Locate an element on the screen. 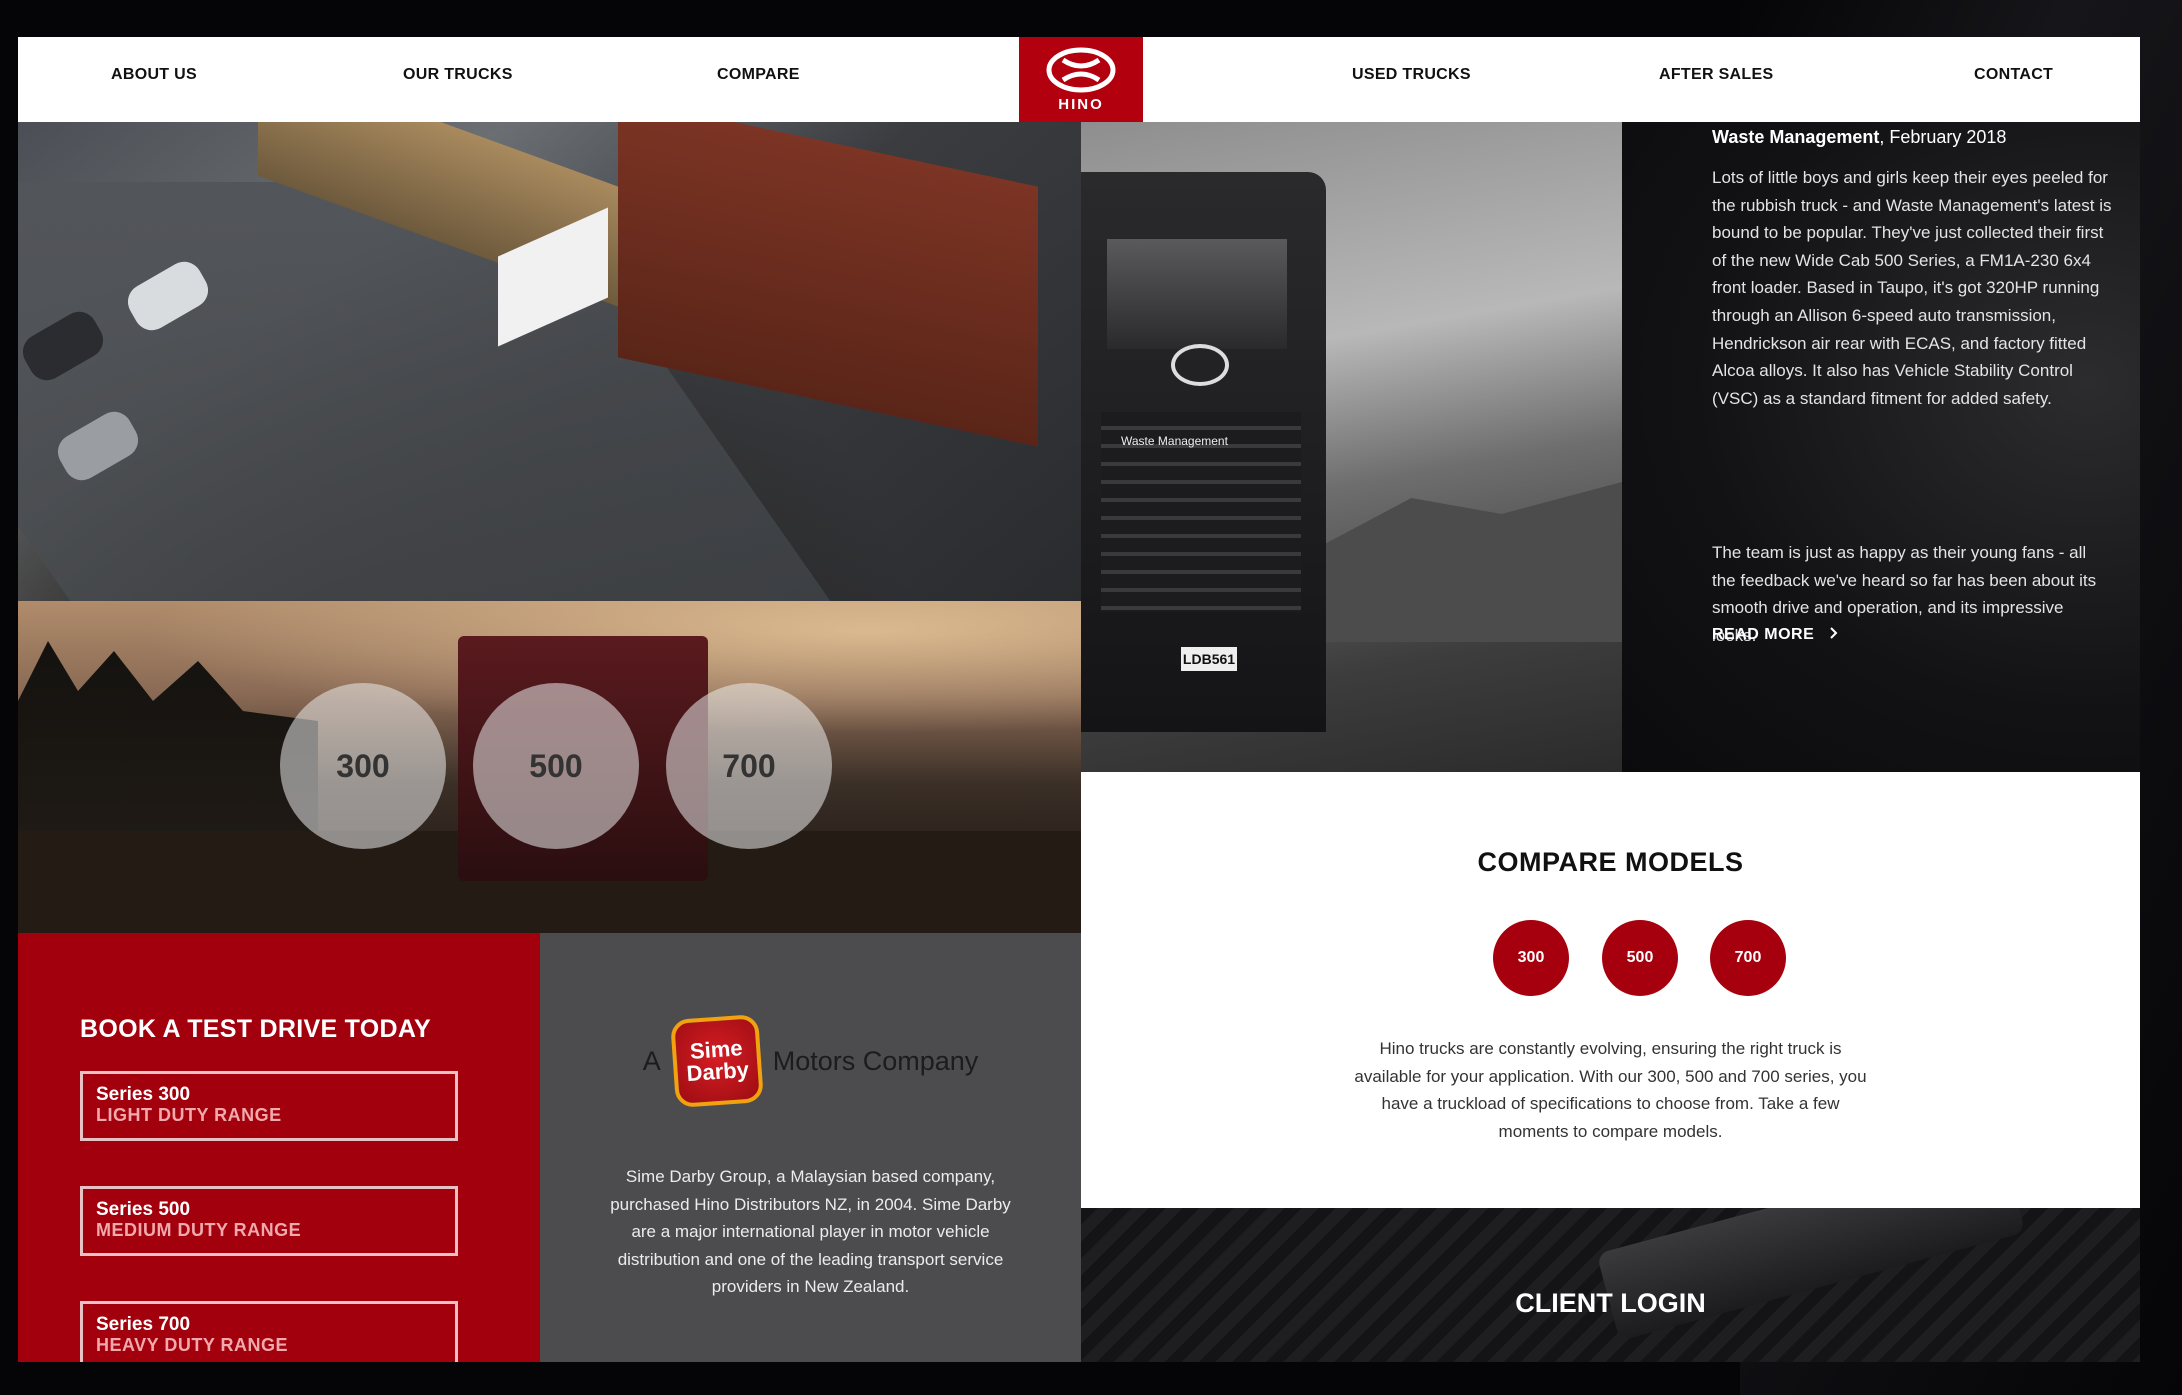  nav-contact: CONTACT is located at coordinates (2013, 75).